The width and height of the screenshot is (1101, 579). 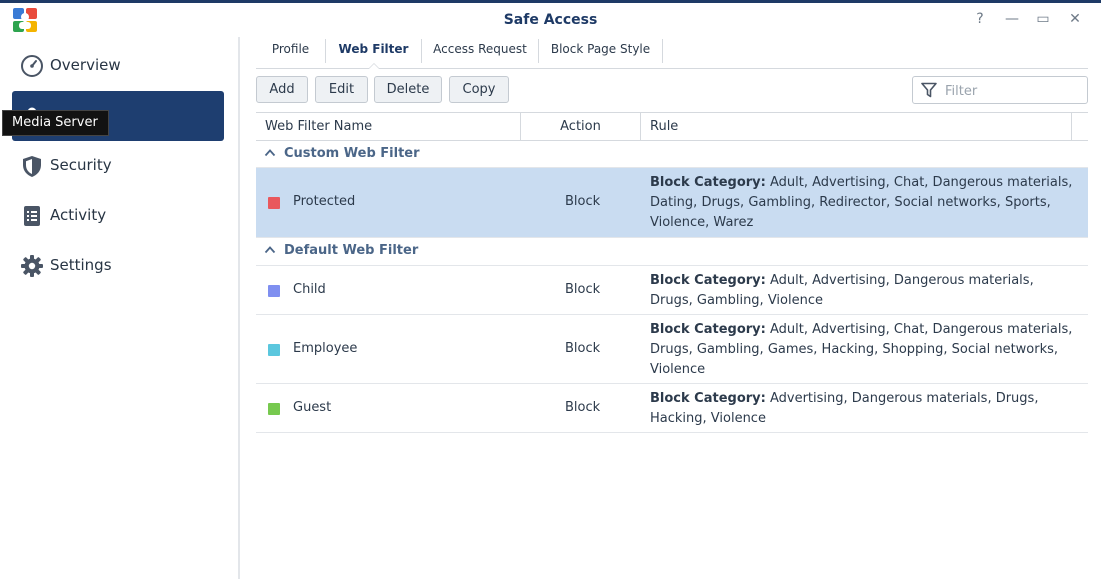 I want to click on activity-list-icon, so click(x=32, y=216).